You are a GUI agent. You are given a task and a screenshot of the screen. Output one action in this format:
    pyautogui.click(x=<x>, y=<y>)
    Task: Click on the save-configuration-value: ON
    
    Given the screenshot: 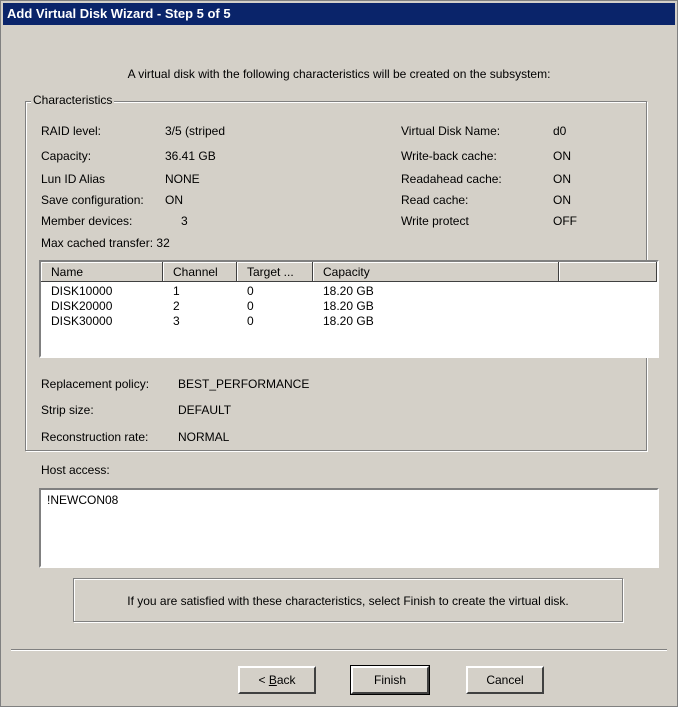 What is the action you would take?
    pyautogui.click(x=174, y=200)
    